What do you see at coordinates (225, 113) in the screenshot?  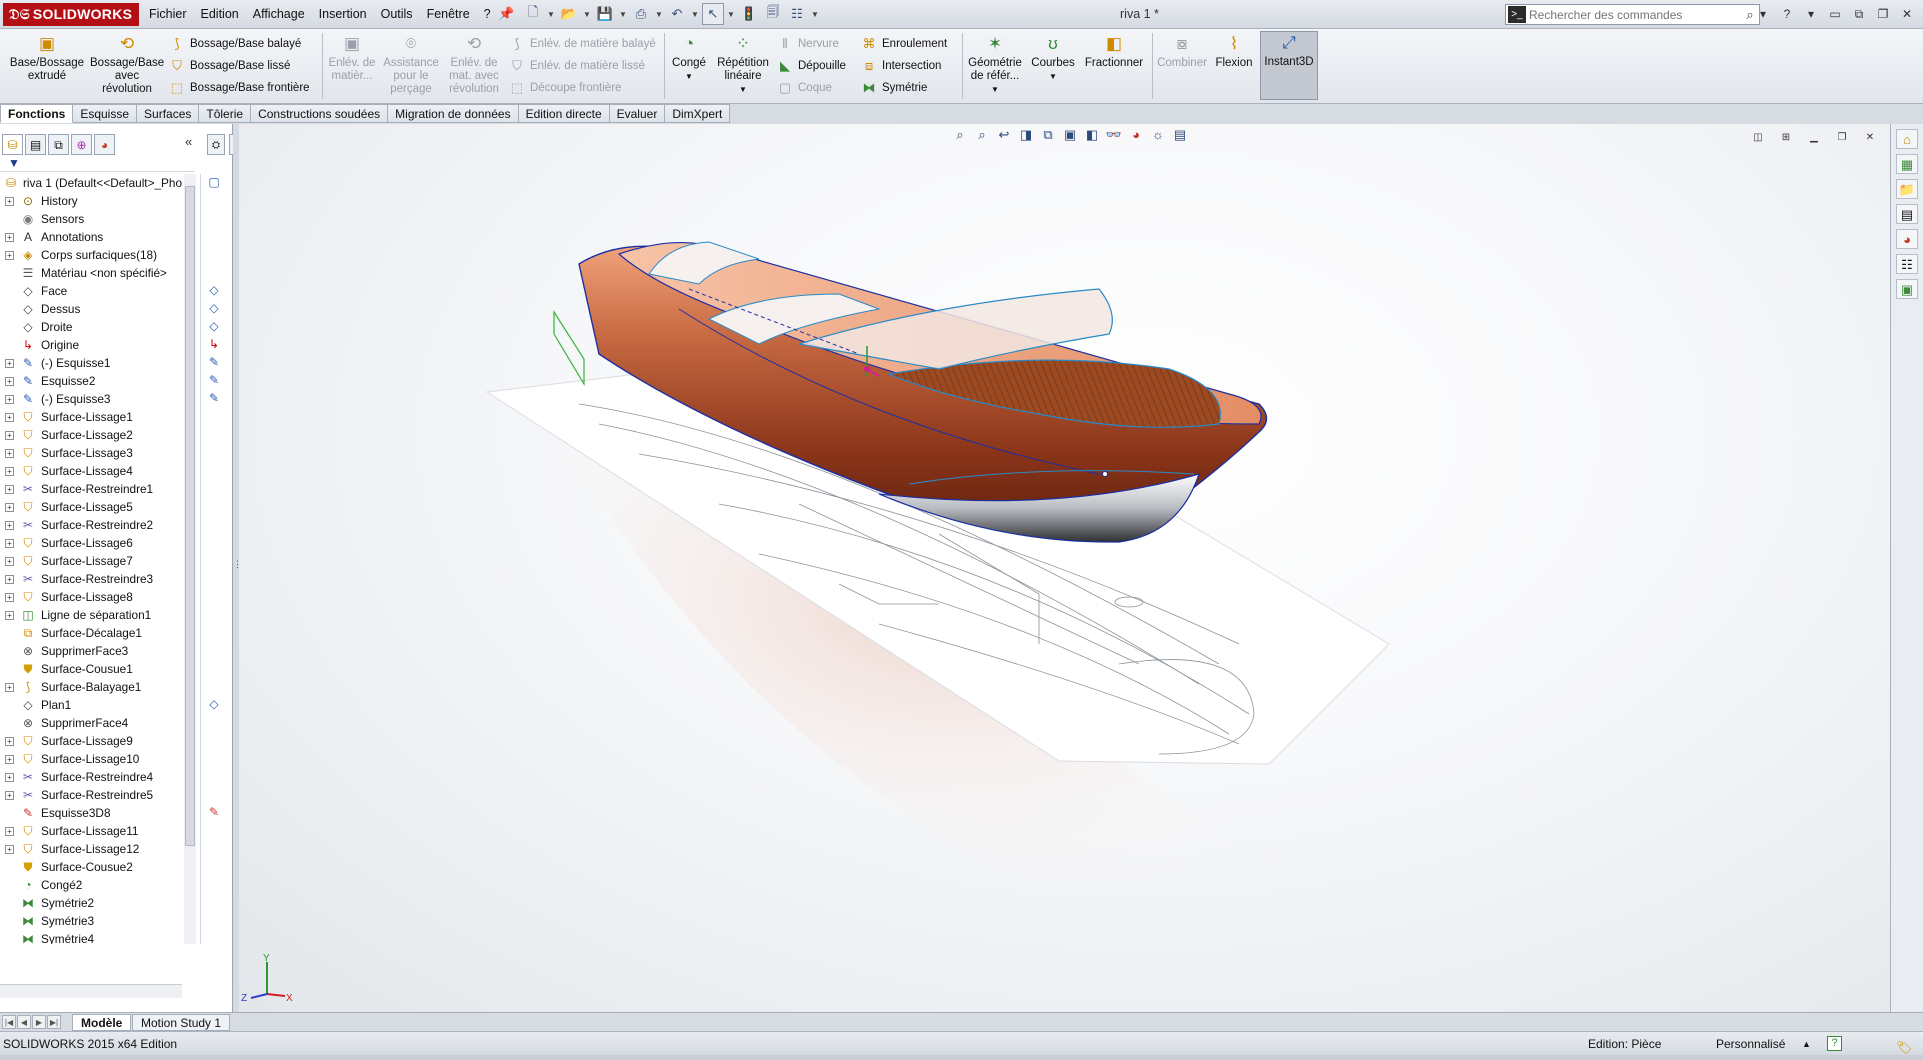 I see `tab-tolerie: Tôlerie` at bounding box center [225, 113].